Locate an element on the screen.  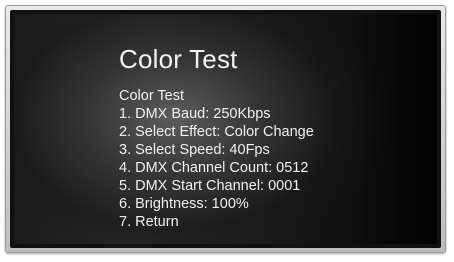
menu-item-dmx-channel-count: 4. DMX Channel Count: 0512 is located at coordinates (216, 168).